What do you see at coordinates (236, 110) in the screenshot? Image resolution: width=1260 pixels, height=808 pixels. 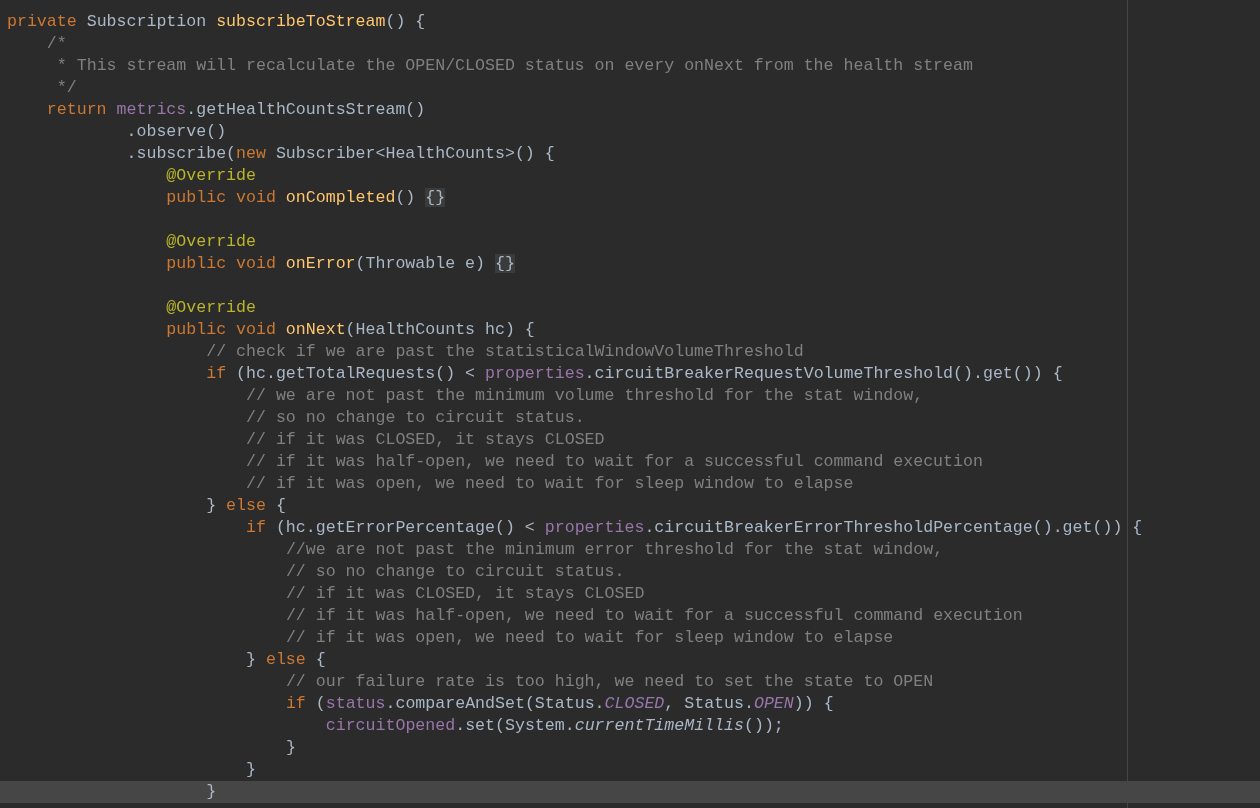 I see `code-line: return metrics.getHealthCountsStream()` at bounding box center [236, 110].